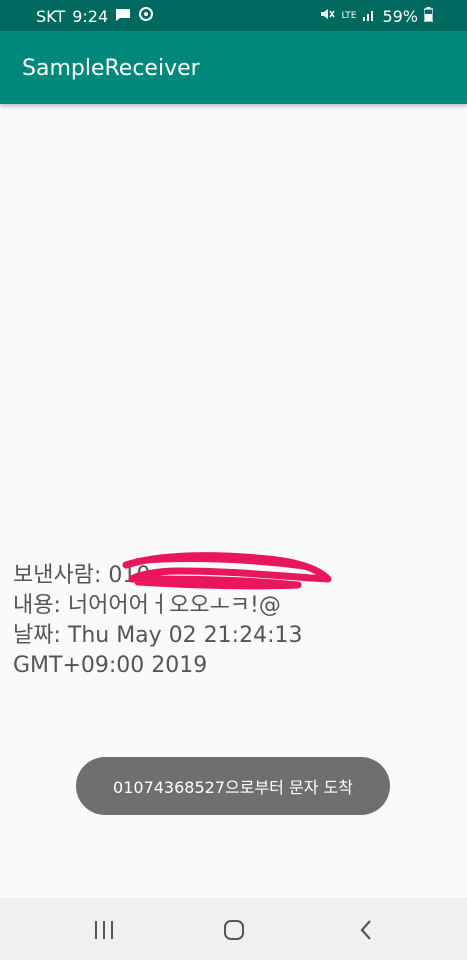 This screenshot has height=960, width=467. What do you see at coordinates (233, 67) in the screenshot?
I see `app-bar: SampleReceiver` at bounding box center [233, 67].